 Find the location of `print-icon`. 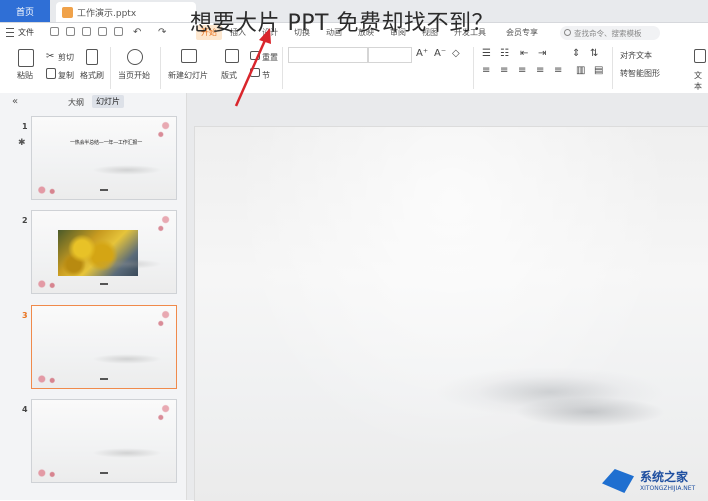

print-icon is located at coordinates (86, 31).